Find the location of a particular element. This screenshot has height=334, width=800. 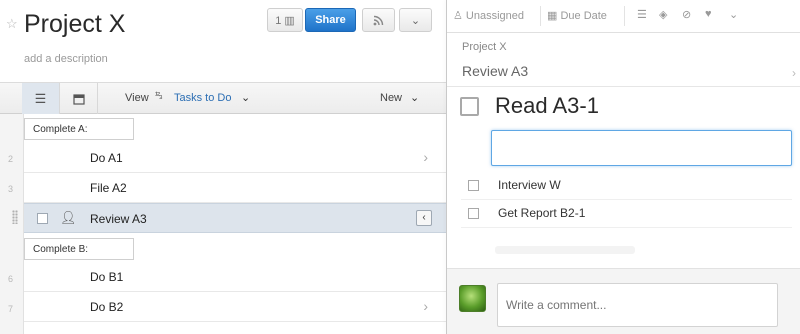

calendar-view-button is located at coordinates (79, 98).